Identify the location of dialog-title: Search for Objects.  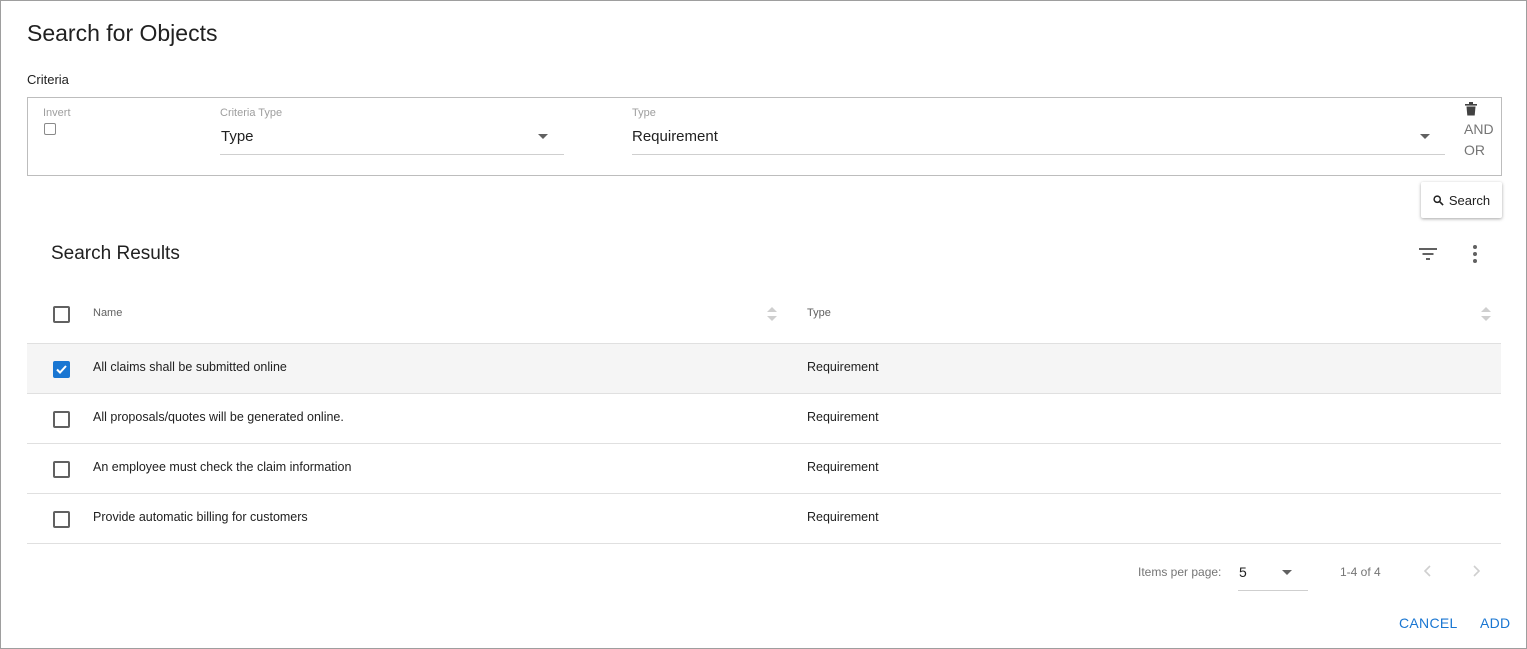
(122, 33).